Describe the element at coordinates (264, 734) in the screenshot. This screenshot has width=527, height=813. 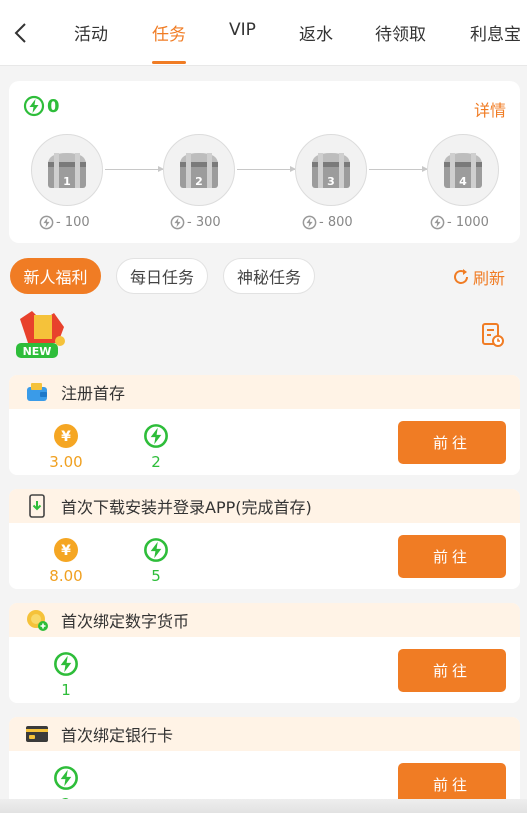
I see `task-header: 首次绑定银行卡` at that location.